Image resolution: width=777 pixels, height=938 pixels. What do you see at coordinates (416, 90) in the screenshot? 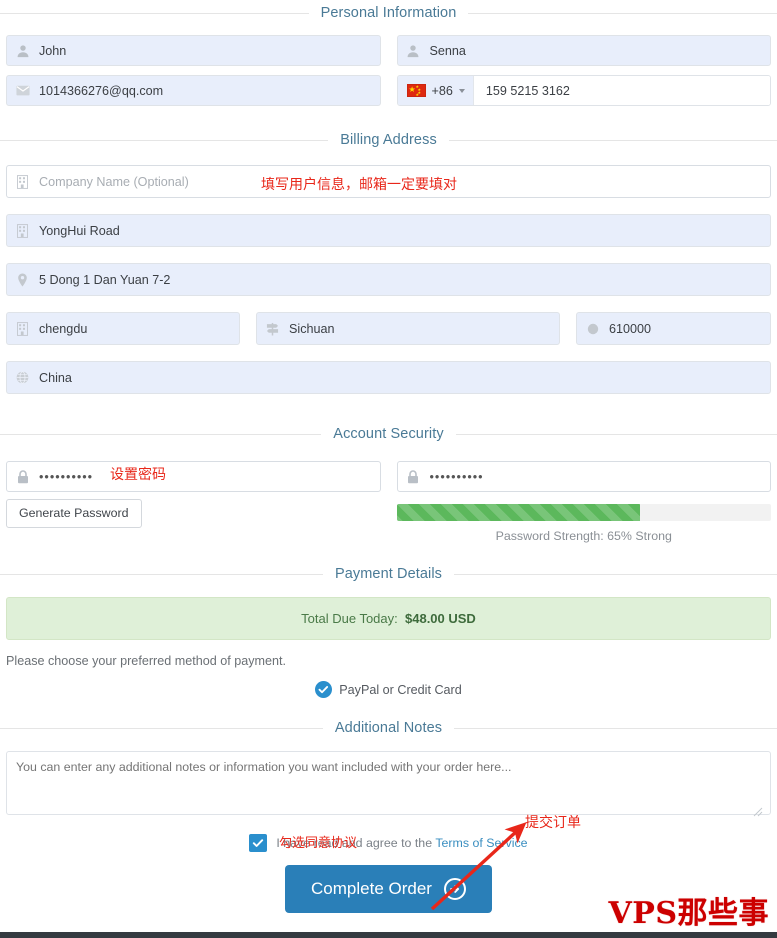
I see `china-flag-icon: ★ ★ ★ ★ ★` at bounding box center [416, 90].